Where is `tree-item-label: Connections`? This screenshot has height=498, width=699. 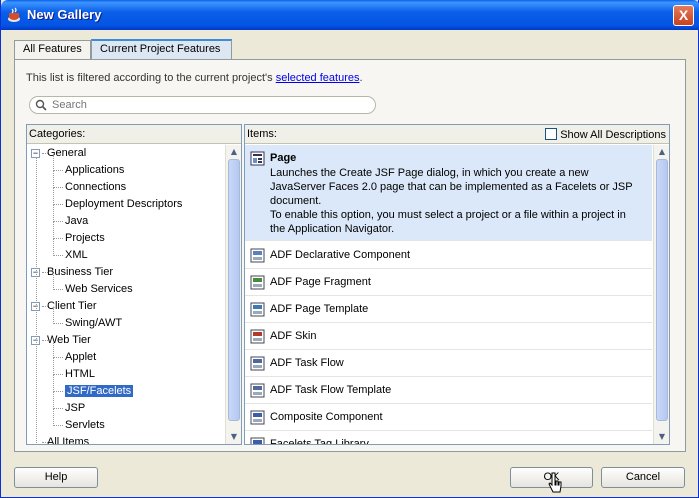 tree-item-label: Connections is located at coordinates (96, 187).